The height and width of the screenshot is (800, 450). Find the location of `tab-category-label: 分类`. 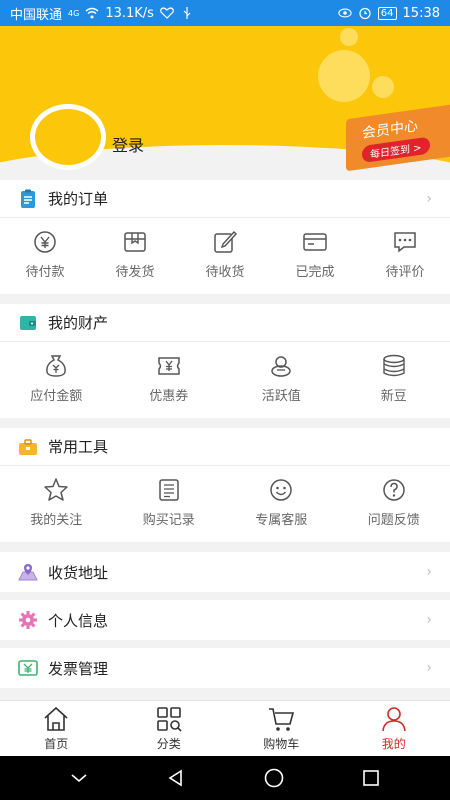

tab-category-label: 分类 is located at coordinates (168, 744).